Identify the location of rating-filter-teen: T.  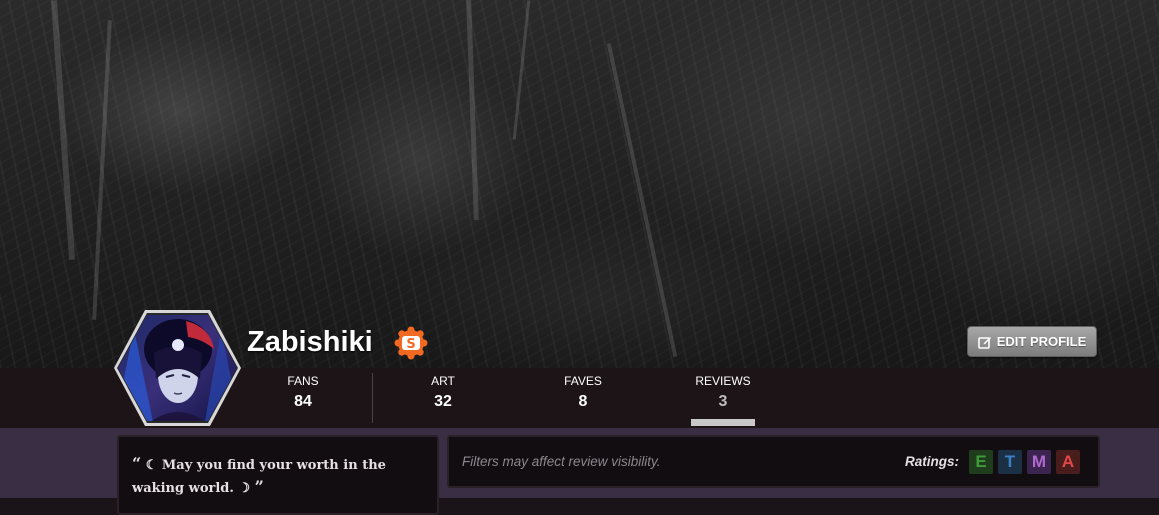
(1010, 462).